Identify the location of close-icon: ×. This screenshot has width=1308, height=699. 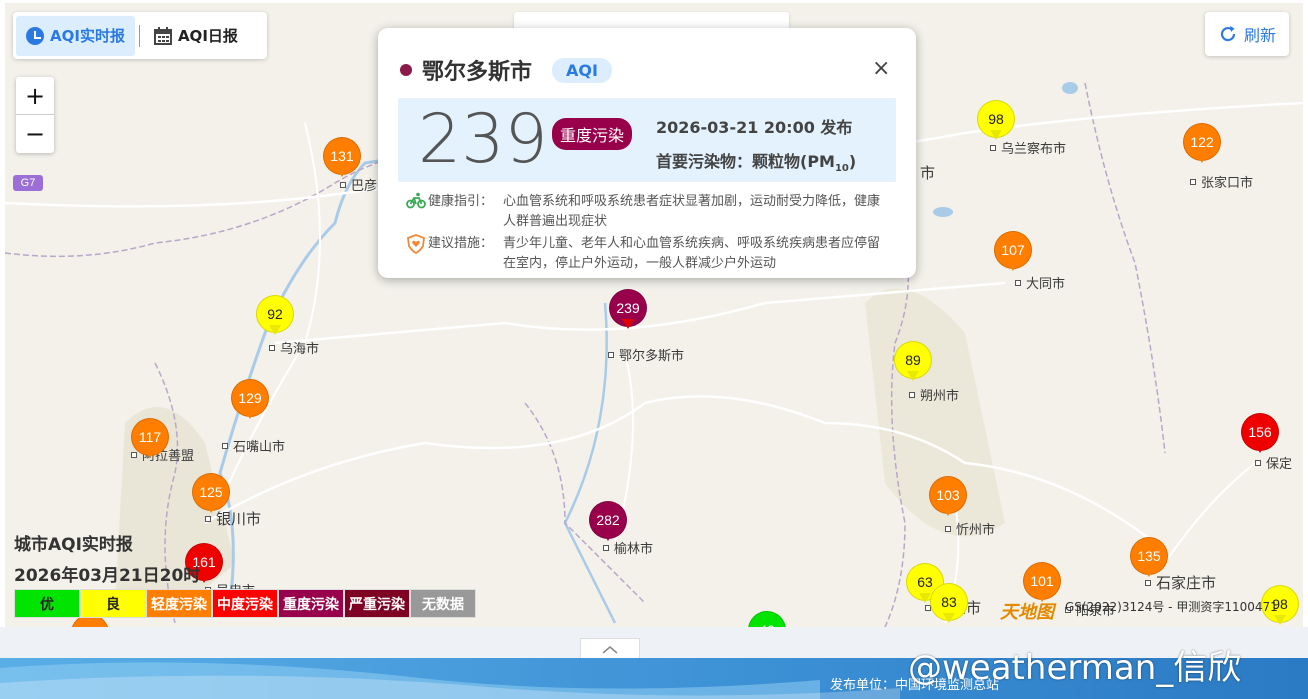
(881, 68).